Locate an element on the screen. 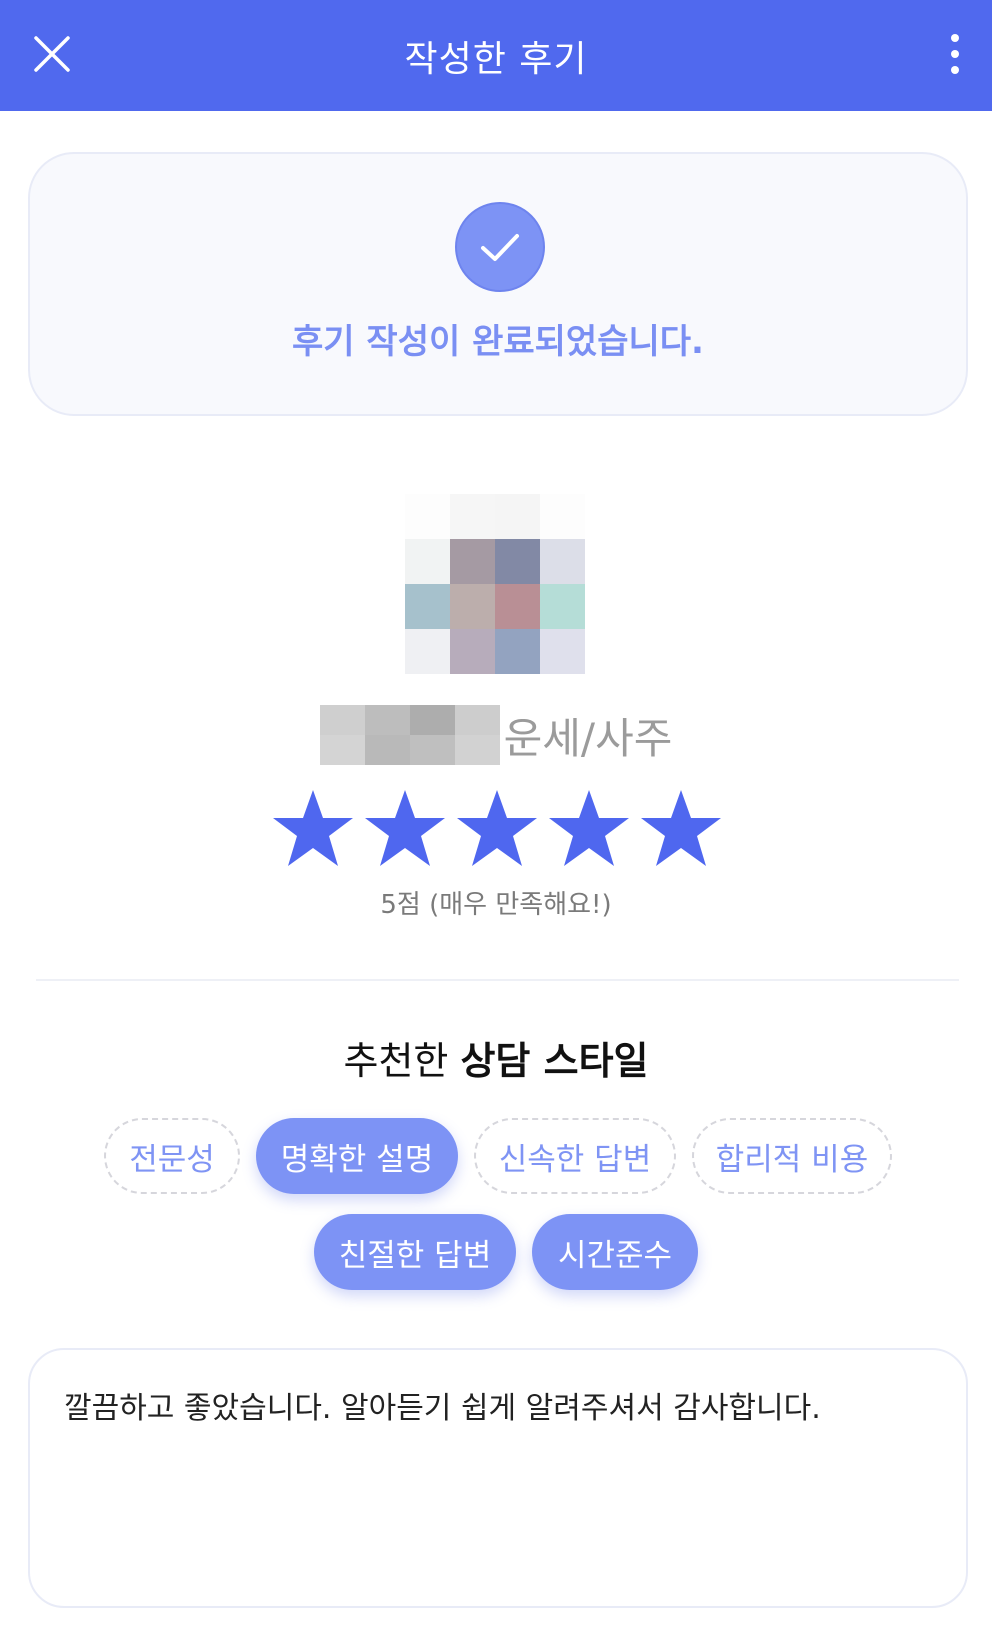  counselor-name-redacted is located at coordinates (409, 735).